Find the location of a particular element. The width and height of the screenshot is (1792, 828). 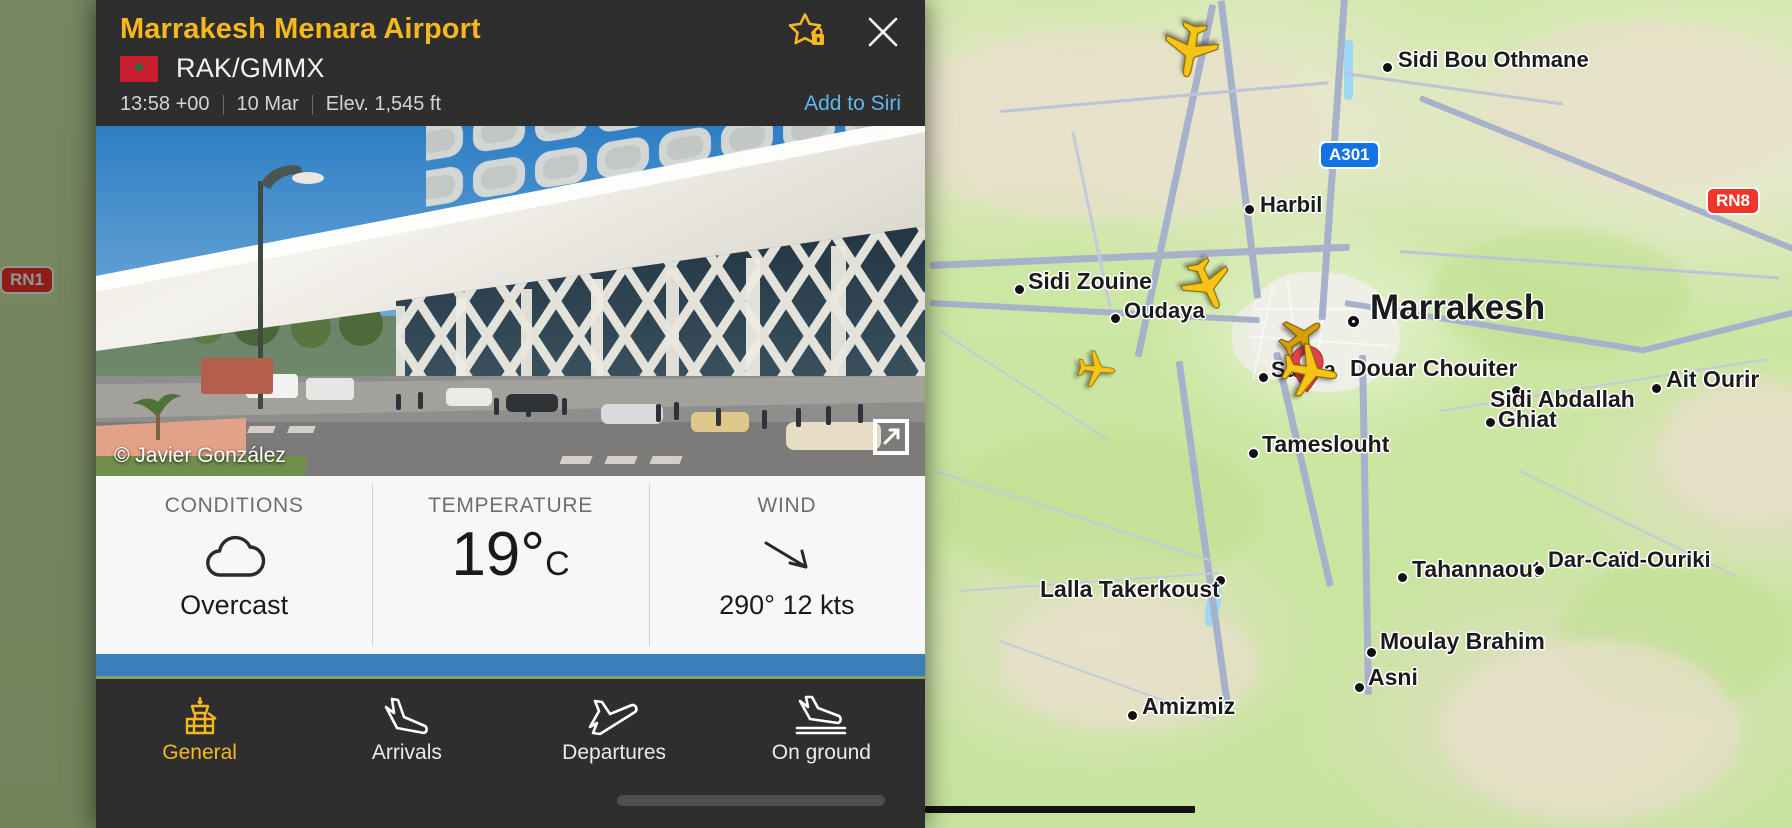

aircraft-plane-airport-b is located at coordinates (1309, 371).